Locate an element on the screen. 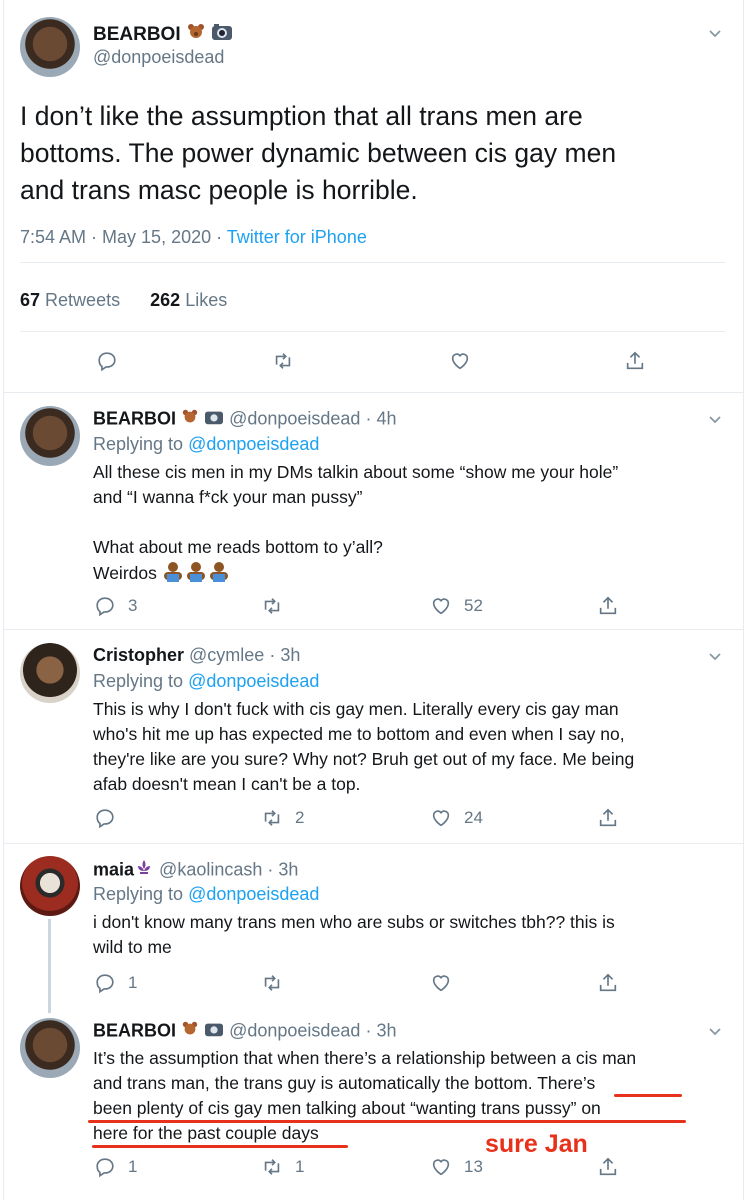 The width and height of the screenshot is (747, 1200). author-handle-time: @donpoeisdead · 4h is located at coordinates (312, 418).